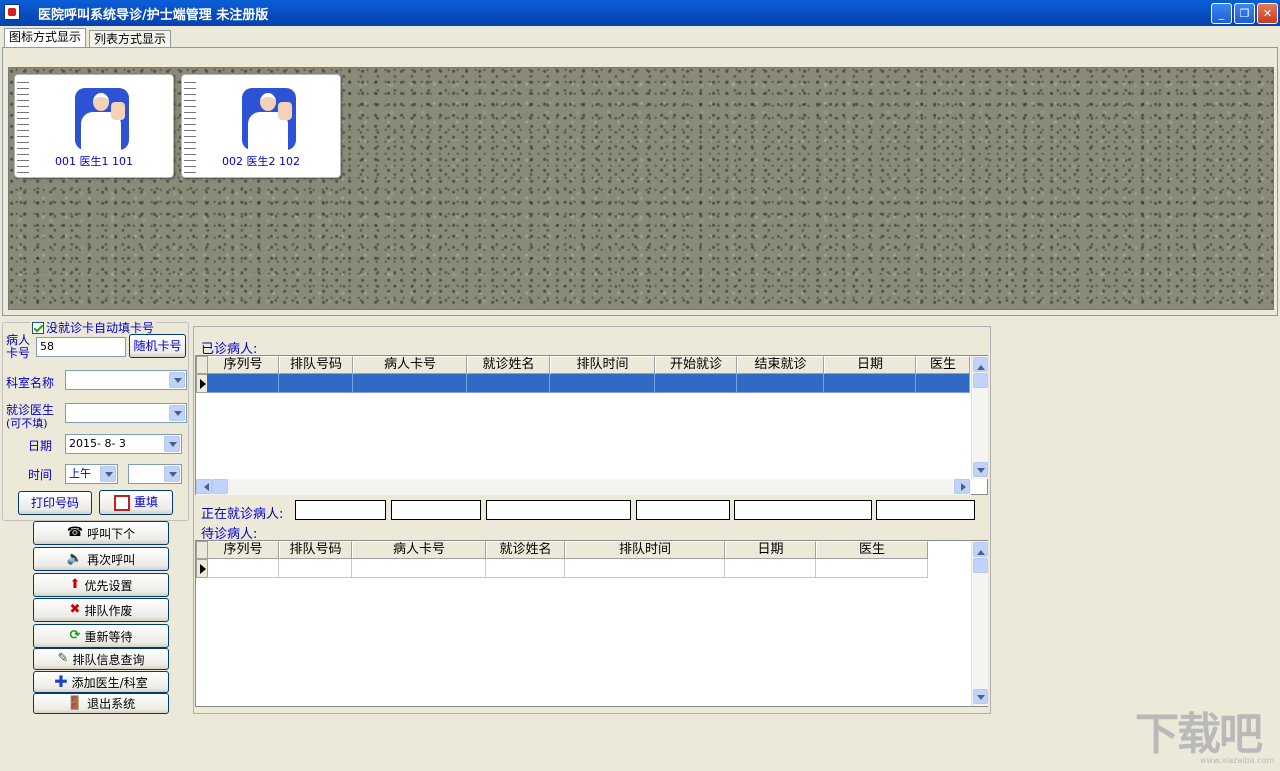 Image resolution: width=1280 pixels, height=771 pixels. What do you see at coordinates (1221, 13) in the screenshot?
I see `minimize-button: _` at bounding box center [1221, 13].